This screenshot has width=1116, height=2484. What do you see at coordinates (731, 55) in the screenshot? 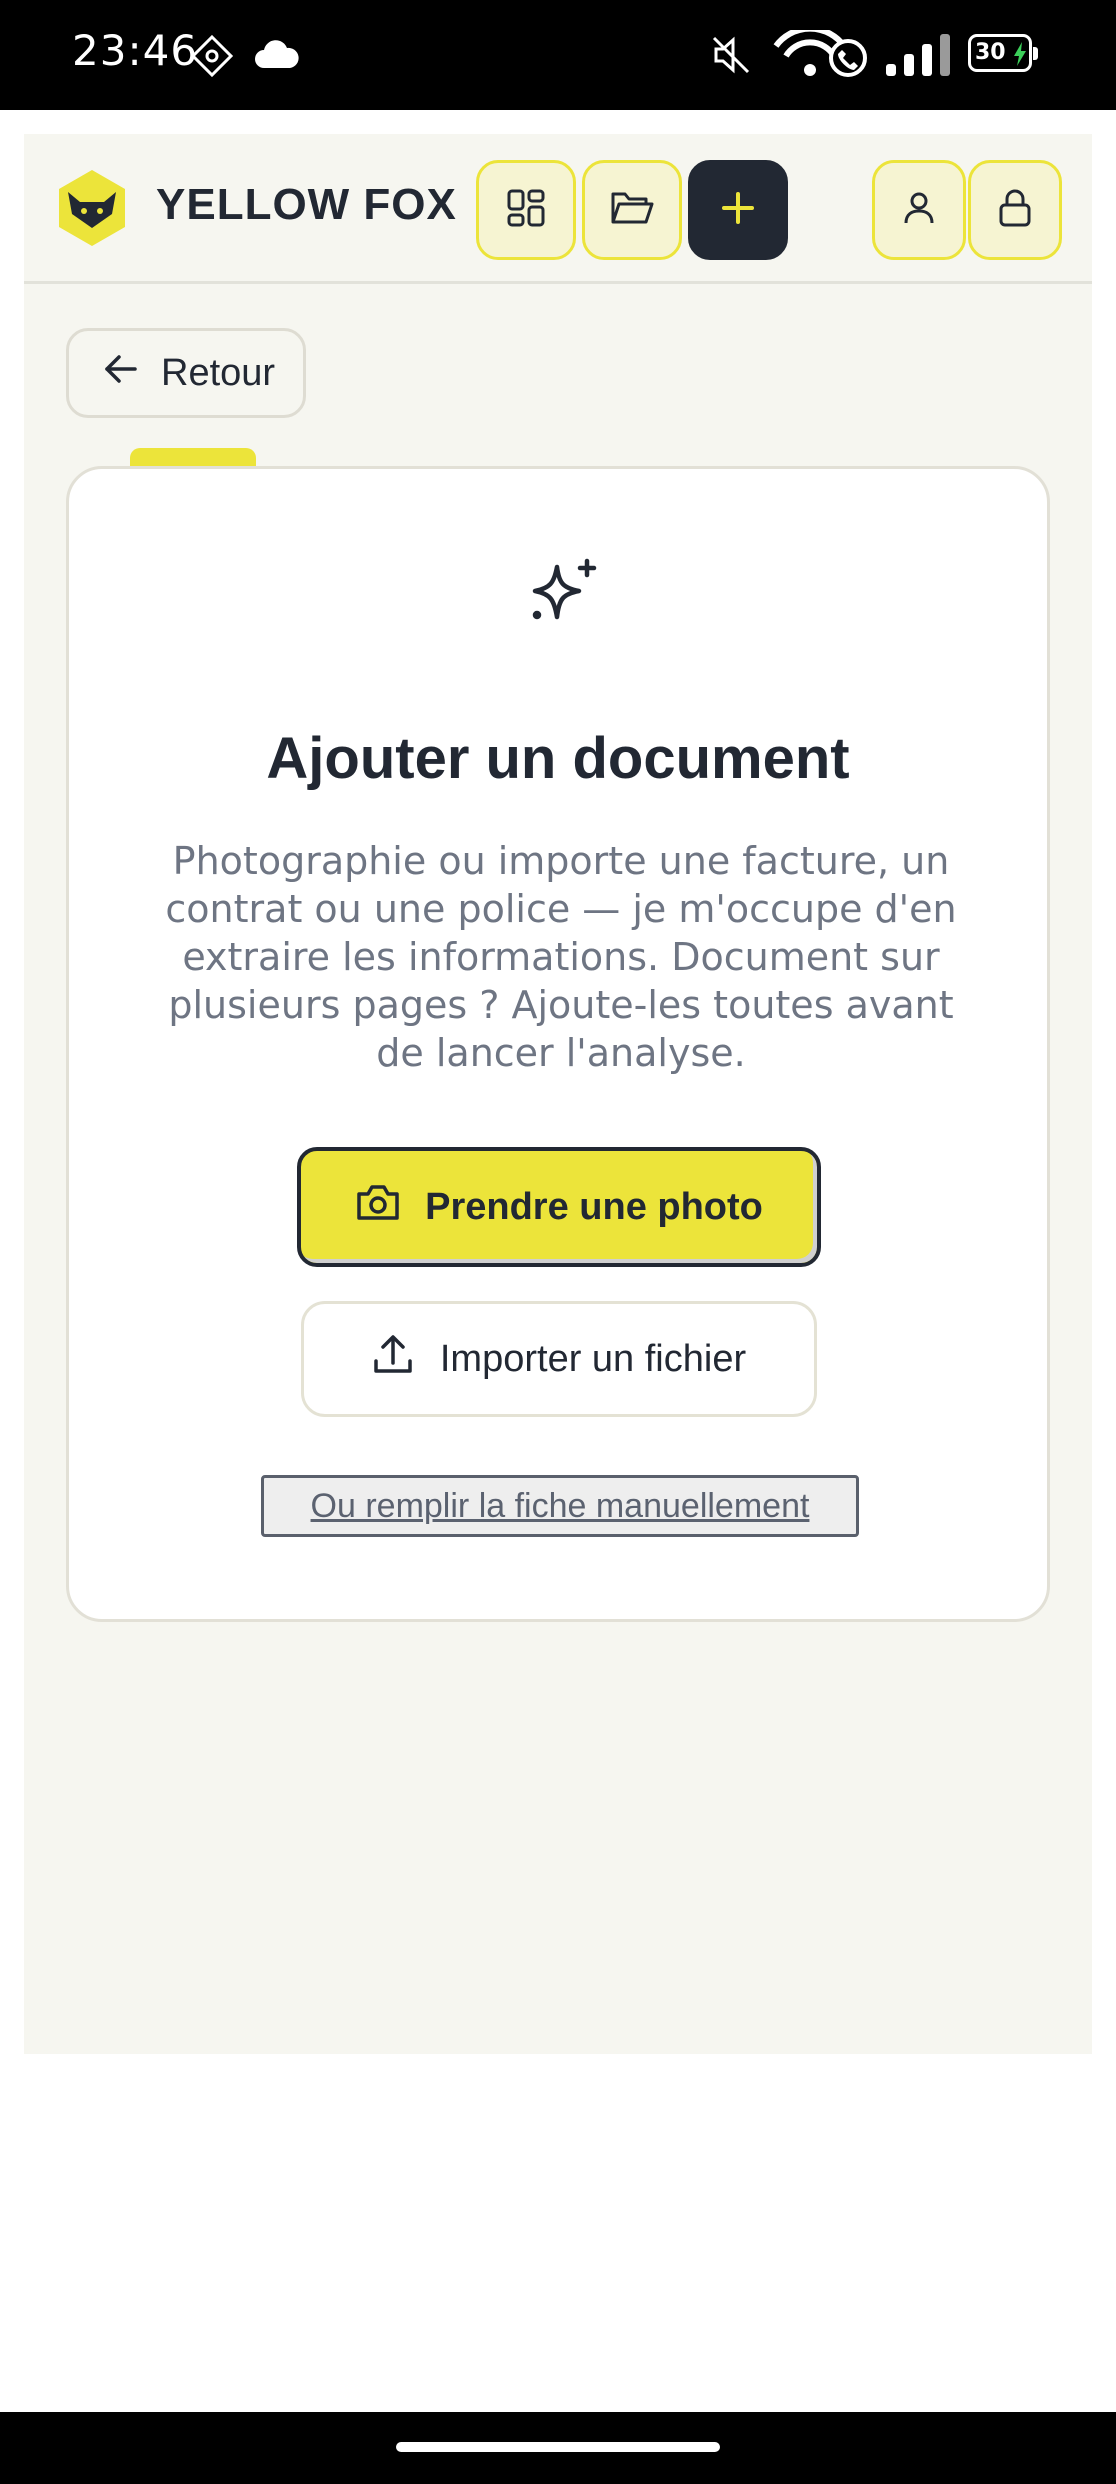
I see `mute-icon` at bounding box center [731, 55].